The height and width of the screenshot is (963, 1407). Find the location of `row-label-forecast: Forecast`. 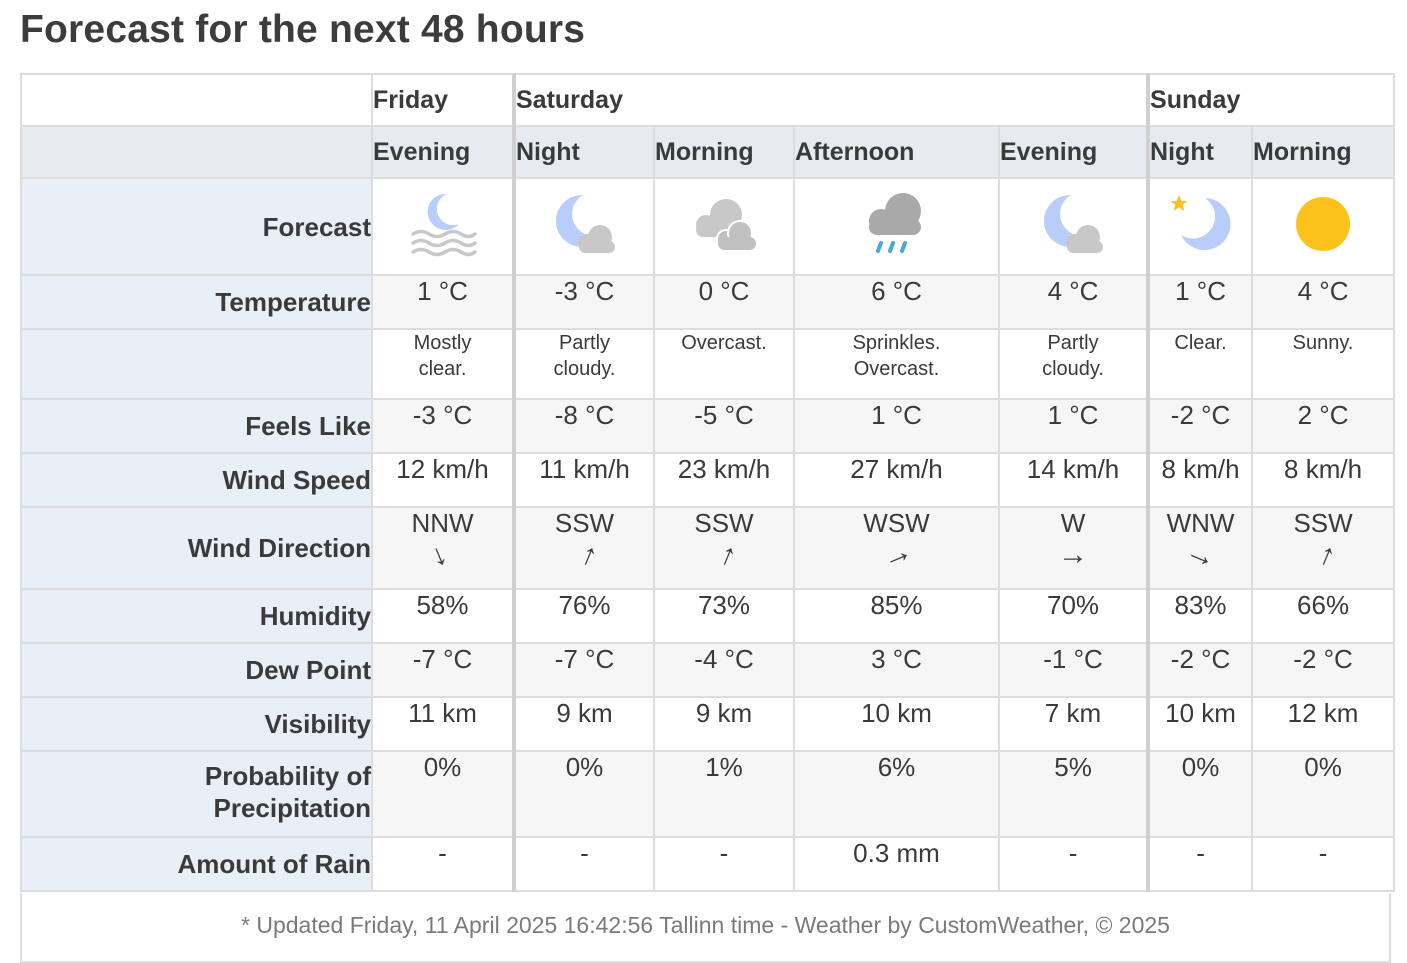

row-label-forecast: Forecast is located at coordinates (196, 226).